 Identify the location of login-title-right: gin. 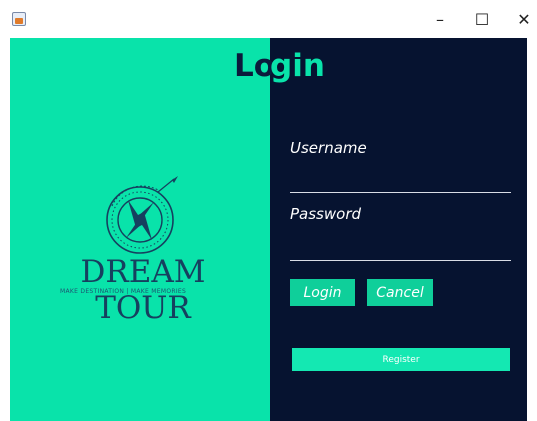
(297, 66).